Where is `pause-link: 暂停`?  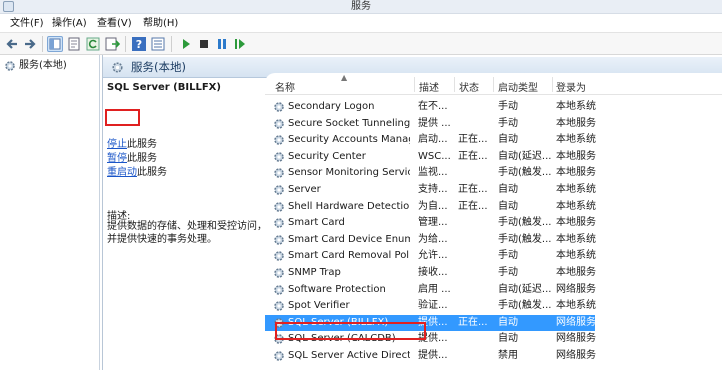 pause-link: 暂停 is located at coordinates (117, 158).